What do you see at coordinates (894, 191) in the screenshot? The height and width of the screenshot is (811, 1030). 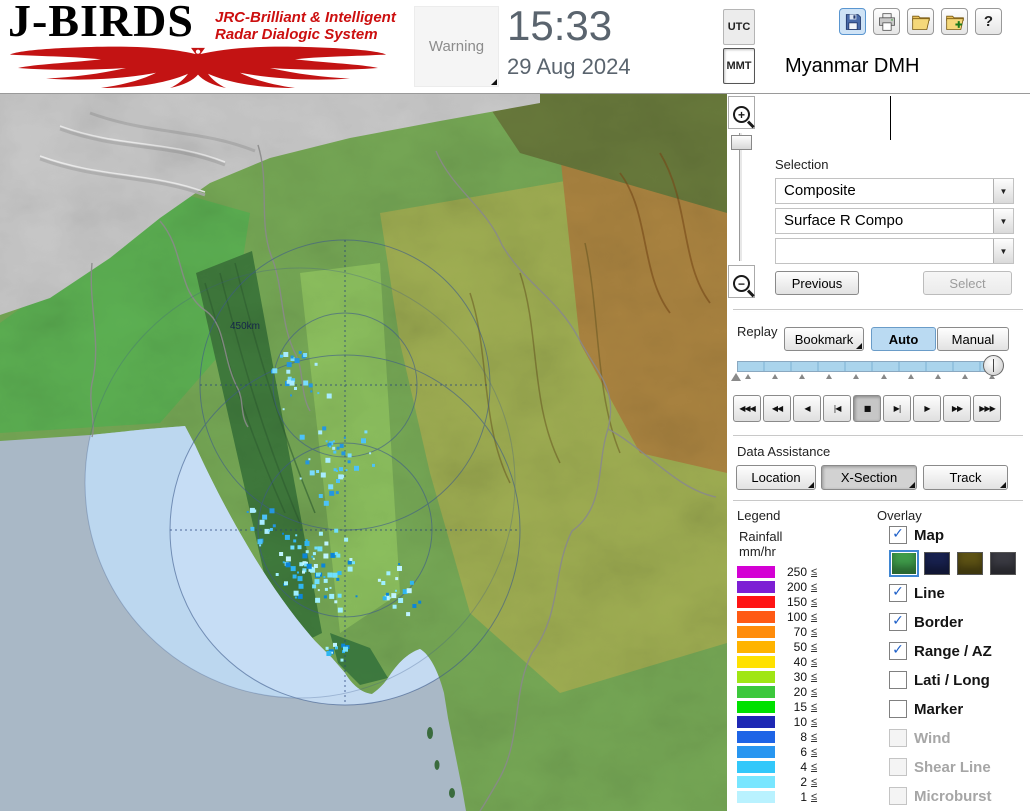 I see `composite-dropdown: Composite ▼` at bounding box center [894, 191].